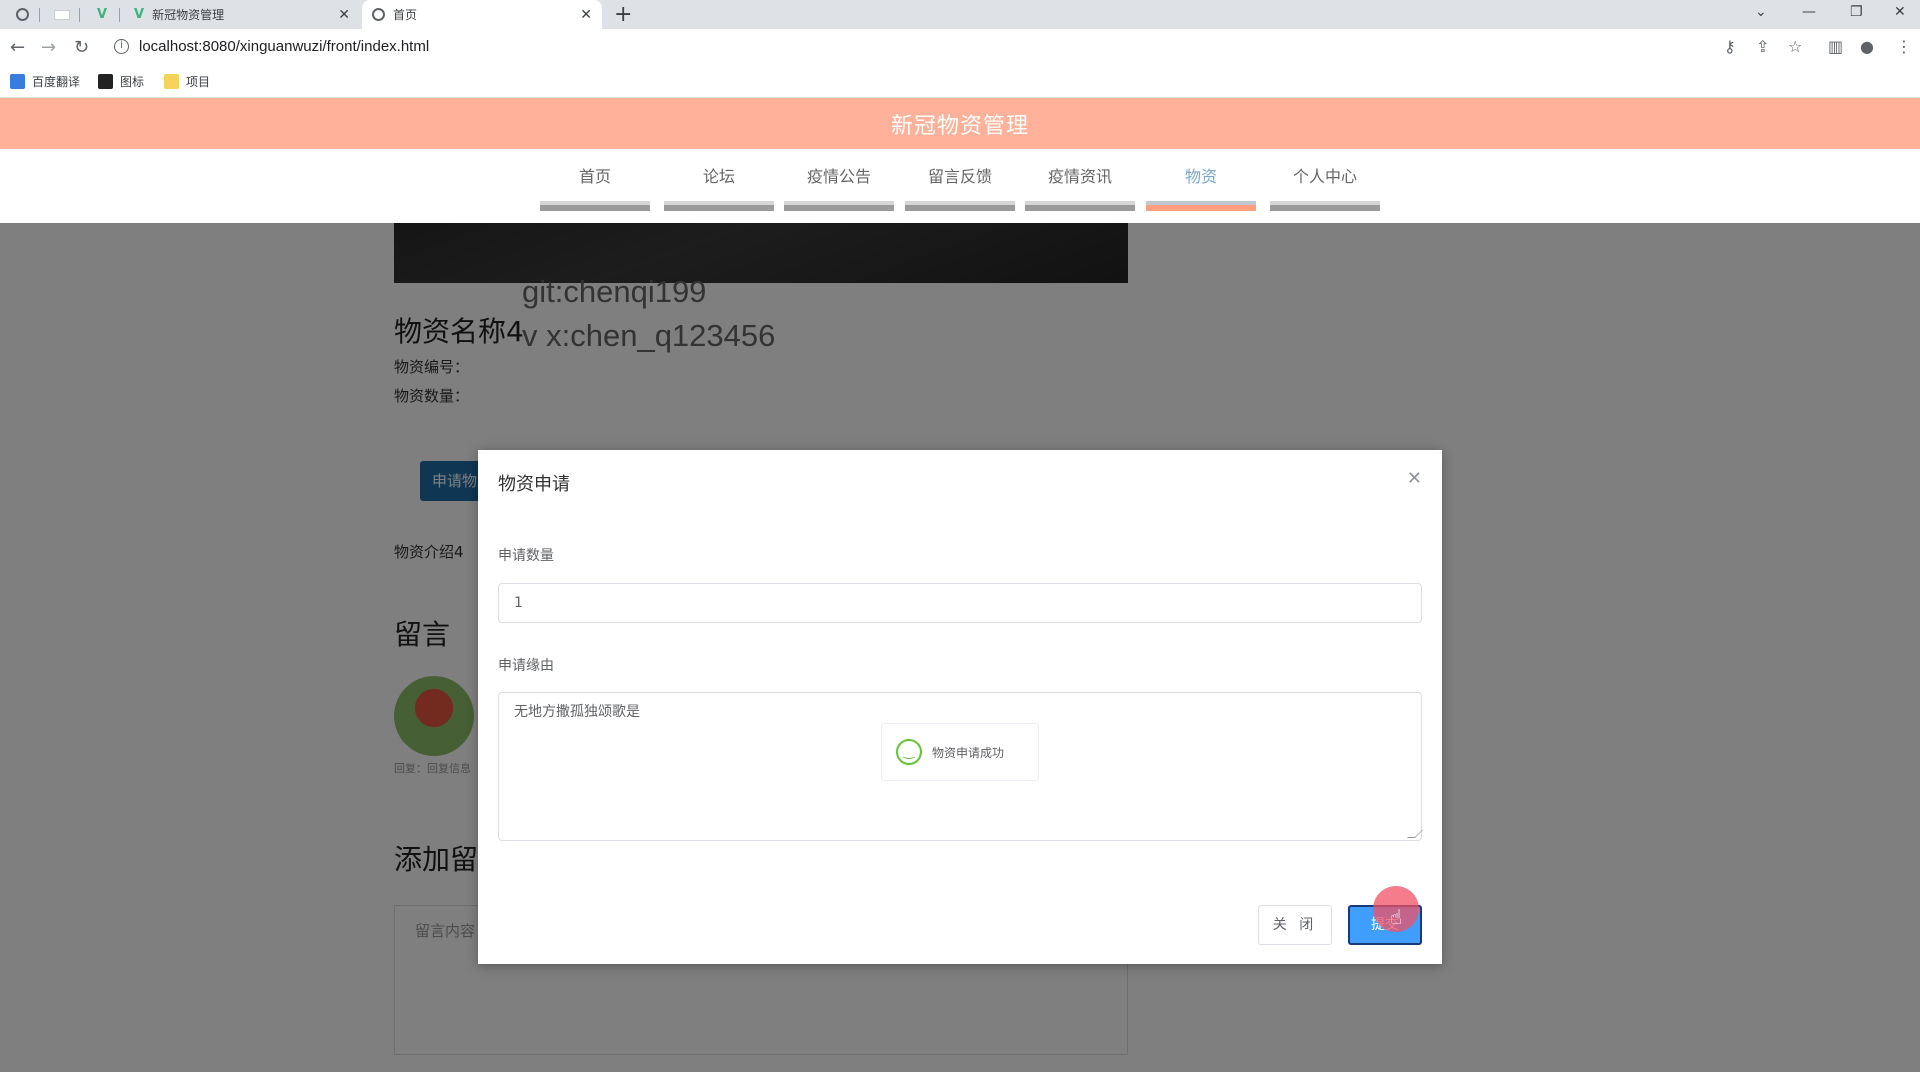  I want to click on nav-news: 疫情资讯, so click(1080, 187).